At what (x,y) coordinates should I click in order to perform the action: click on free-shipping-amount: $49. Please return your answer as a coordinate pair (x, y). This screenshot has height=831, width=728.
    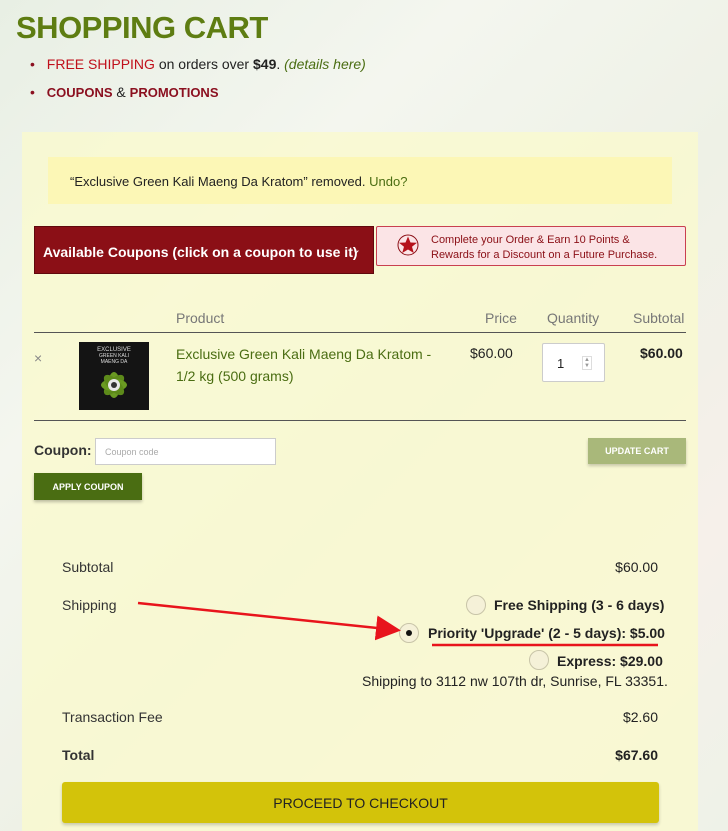
    Looking at the image, I should click on (265, 64).